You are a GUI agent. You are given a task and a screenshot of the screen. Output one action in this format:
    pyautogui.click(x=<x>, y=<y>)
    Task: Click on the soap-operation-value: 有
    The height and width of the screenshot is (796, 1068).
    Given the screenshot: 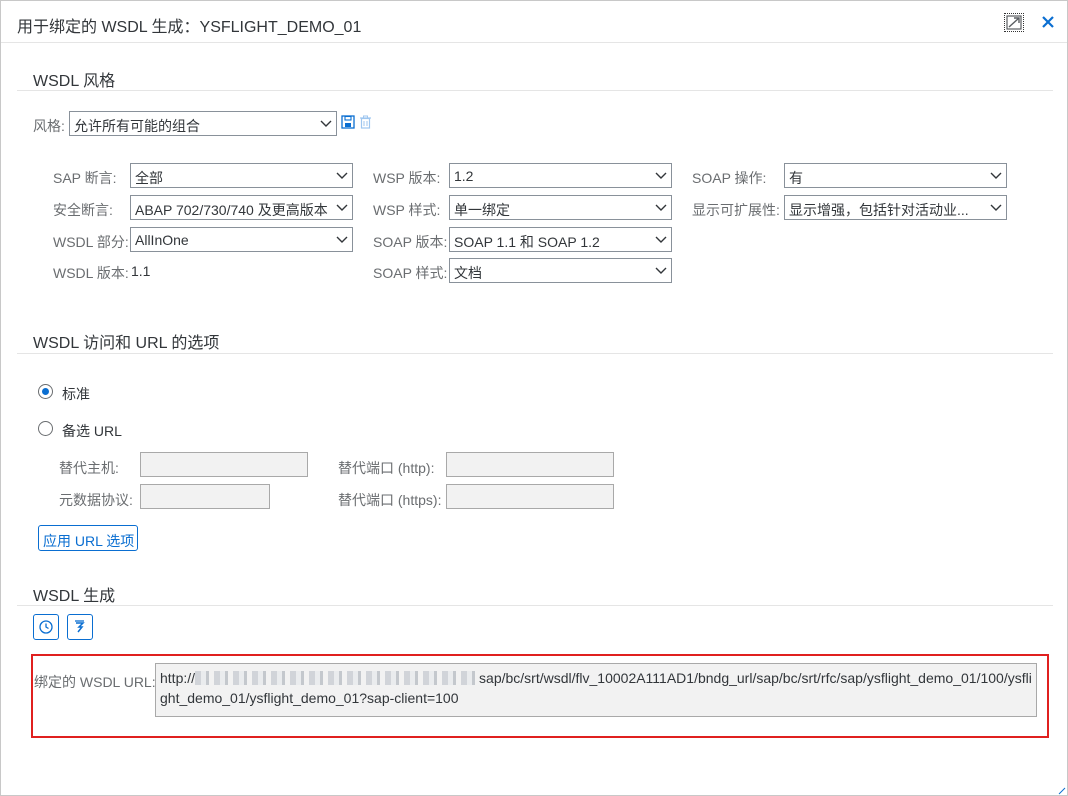 What is the action you would take?
    pyautogui.click(x=796, y=178)
    